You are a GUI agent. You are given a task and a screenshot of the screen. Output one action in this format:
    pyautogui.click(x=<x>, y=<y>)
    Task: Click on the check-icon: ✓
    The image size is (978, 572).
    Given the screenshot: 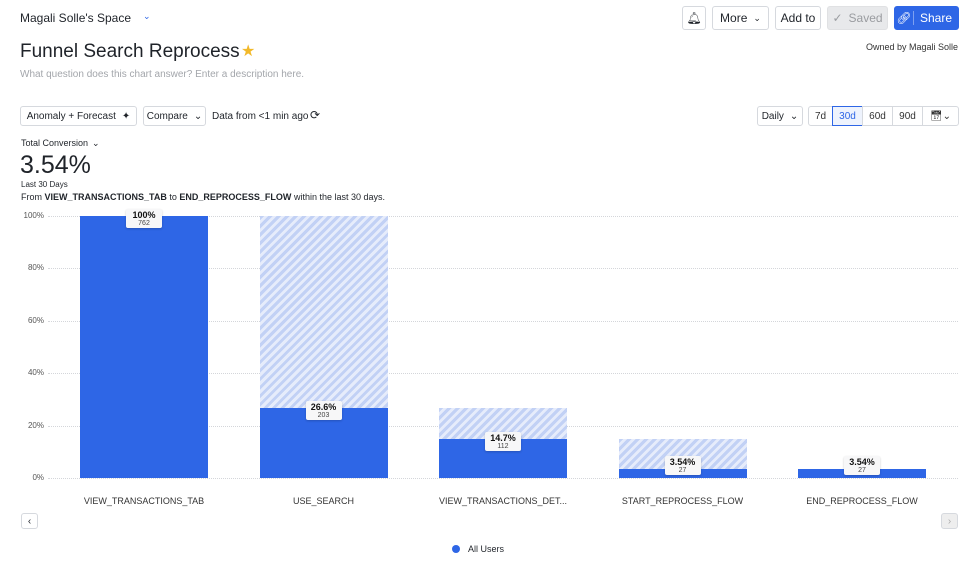 What is the action you would take?
    pyautogui.click(x=837, y=18)
    